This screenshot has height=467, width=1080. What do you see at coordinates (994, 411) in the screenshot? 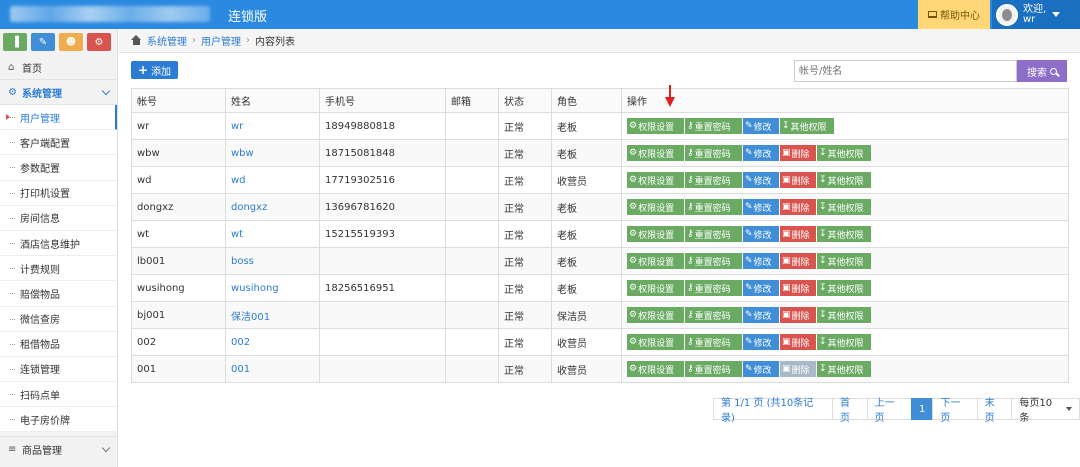
I see `last-page-button: 末页` at bounding box center [994, 411].